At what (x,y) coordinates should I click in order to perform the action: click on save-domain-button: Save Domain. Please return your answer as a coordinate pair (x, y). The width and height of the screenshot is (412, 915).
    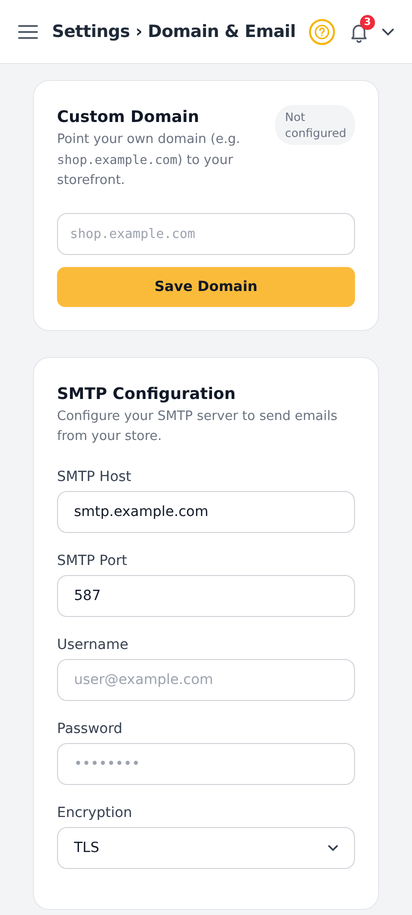
    Looking at the image, I should click on (206, 287).